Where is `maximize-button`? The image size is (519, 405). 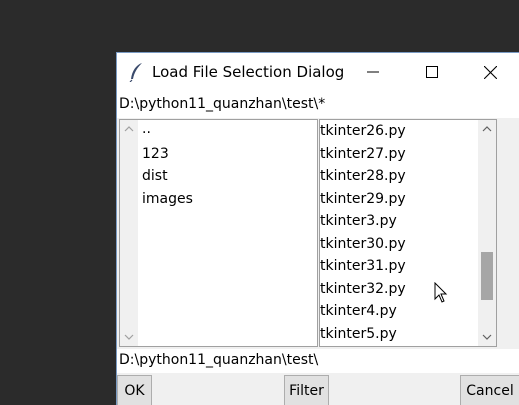 maximize-button is located at coordinates (432, 72).